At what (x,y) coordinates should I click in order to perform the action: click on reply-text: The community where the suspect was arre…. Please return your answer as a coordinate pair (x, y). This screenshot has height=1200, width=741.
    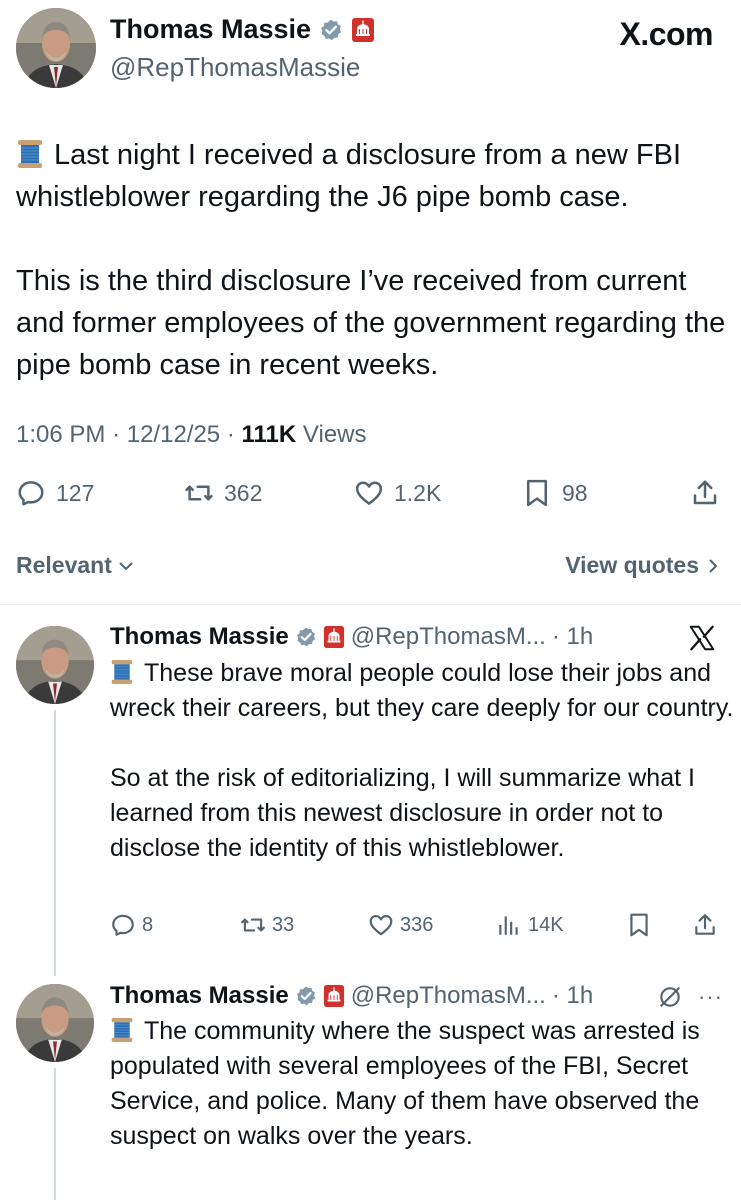
    Looking at the image, I should click on (422, 1101).